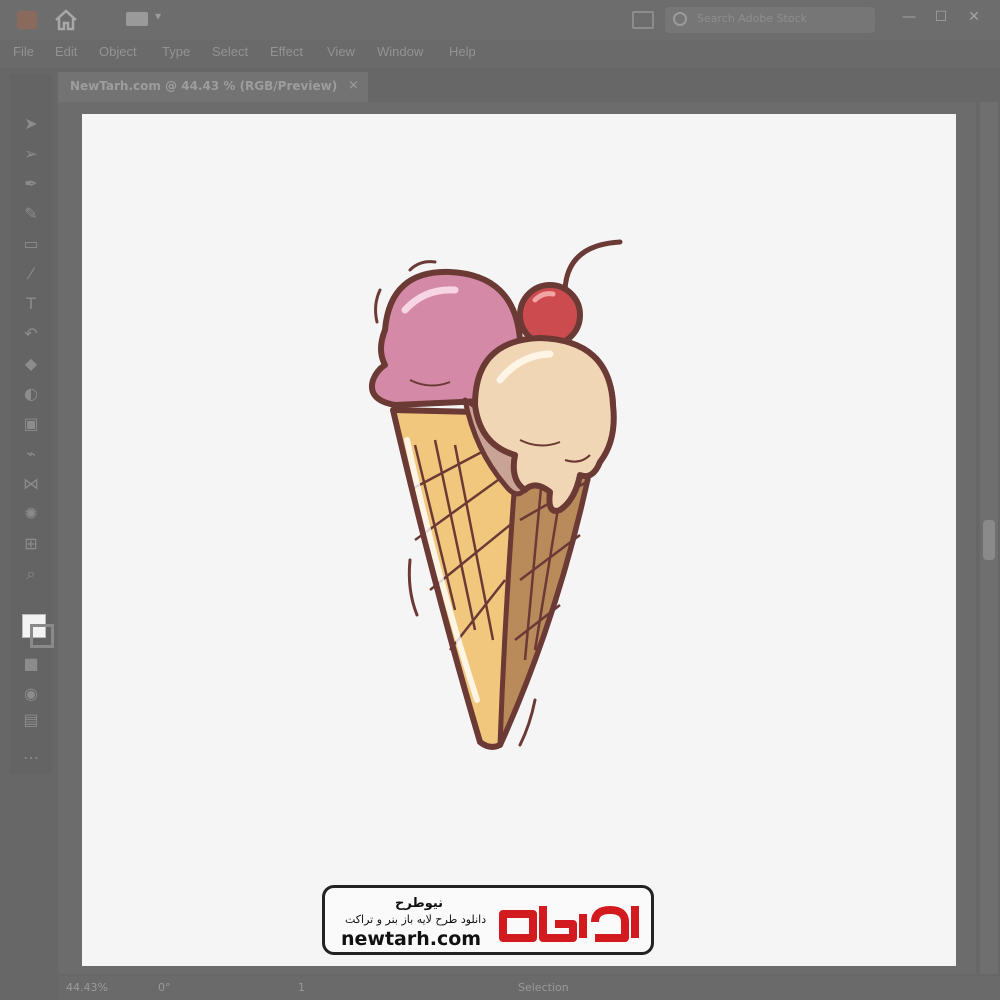  What do you see at coordinates (752, 18) in the screenshot?
I see `search-placeholder: Search Adobe Stock` at bounding box center [752, 18].